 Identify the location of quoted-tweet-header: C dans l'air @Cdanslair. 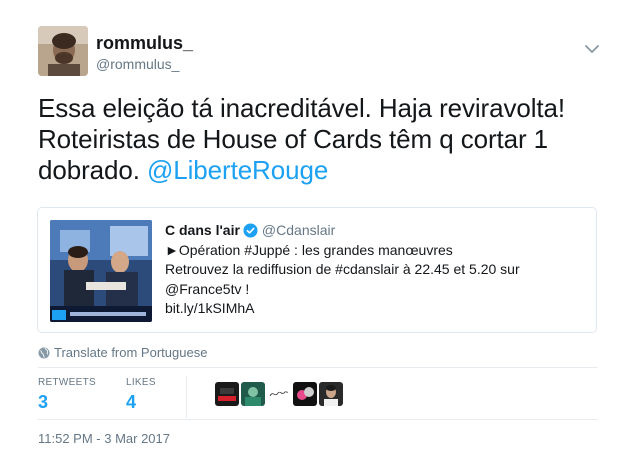
(375, 231).